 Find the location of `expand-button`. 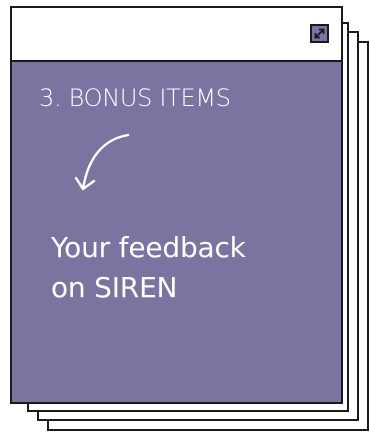

expand-button is located at coordinates (319, 33).